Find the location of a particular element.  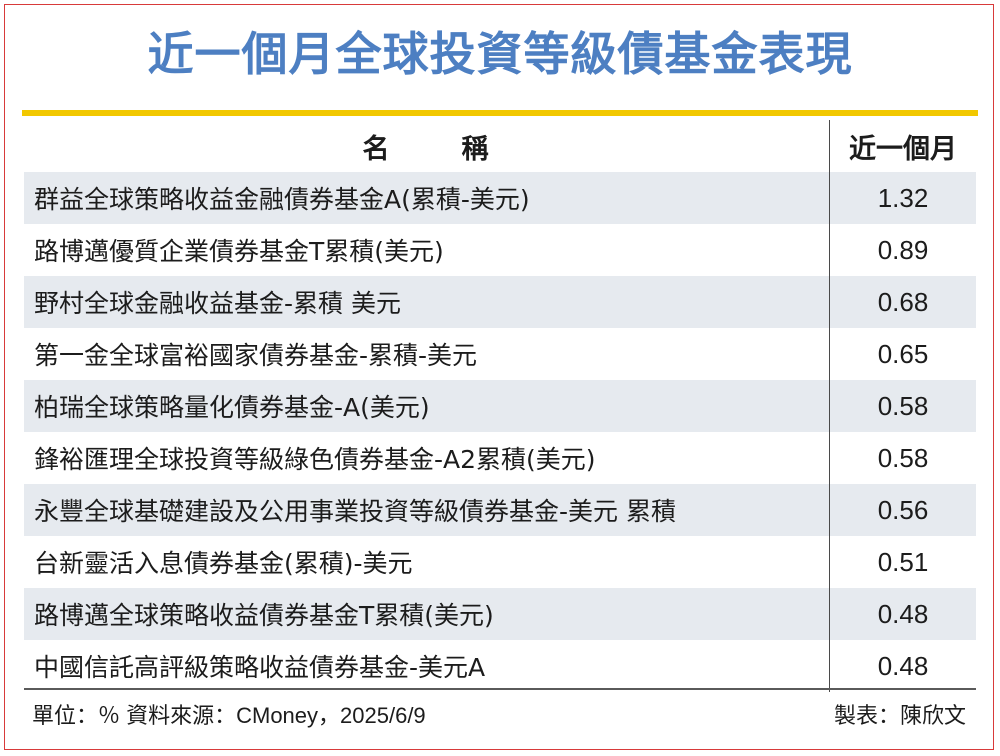

fund-return: 0.51 is located at coordinates (903, 561).